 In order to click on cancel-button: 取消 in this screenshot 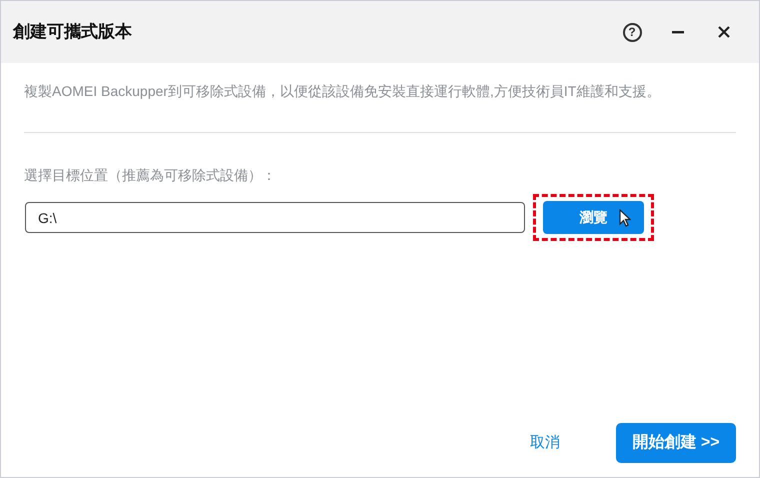, I will do `click(545, 443)`.